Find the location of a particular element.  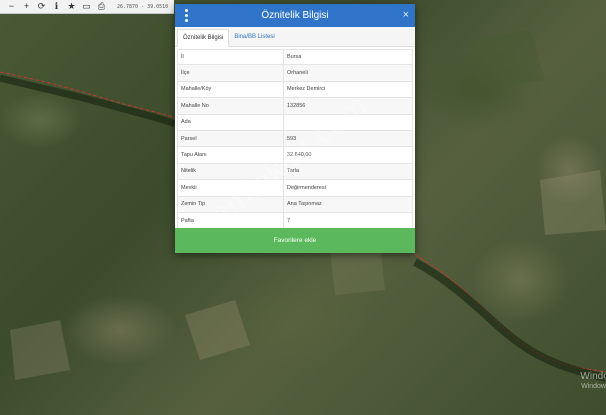

table-row: İl Bursa is located at coordinates (295, 57).